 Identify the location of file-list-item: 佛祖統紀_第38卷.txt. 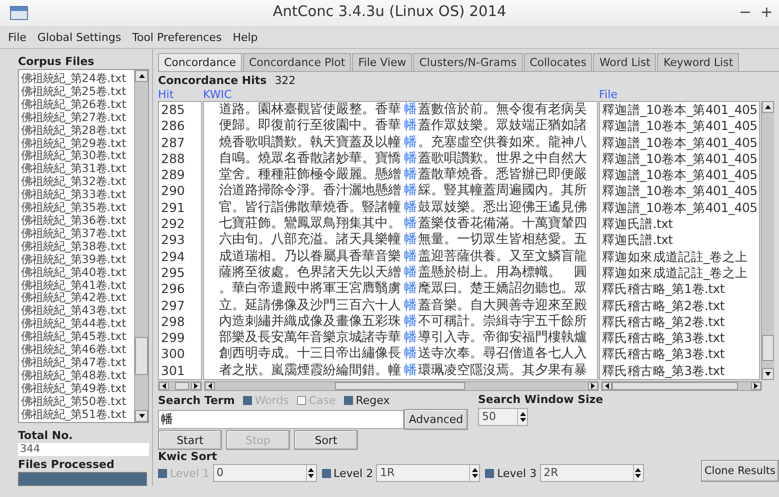
(76, 247).